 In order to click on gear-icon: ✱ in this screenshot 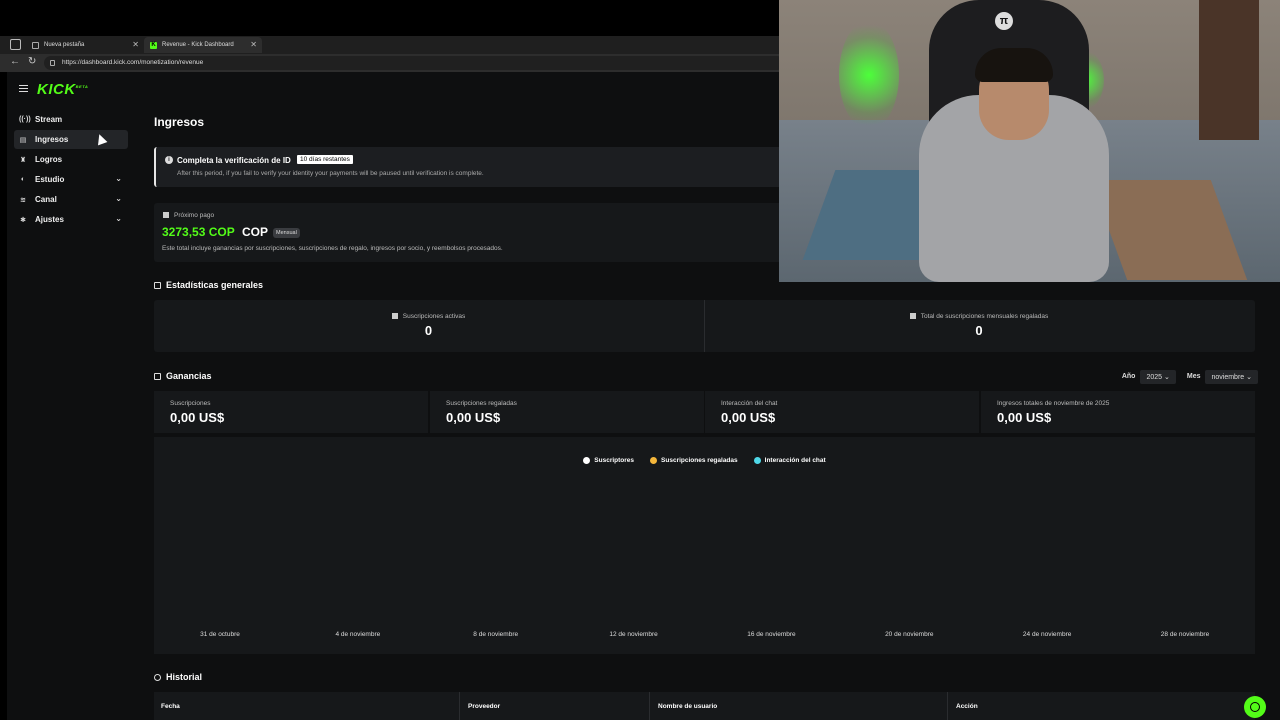, I will do `click(23, 220)`.